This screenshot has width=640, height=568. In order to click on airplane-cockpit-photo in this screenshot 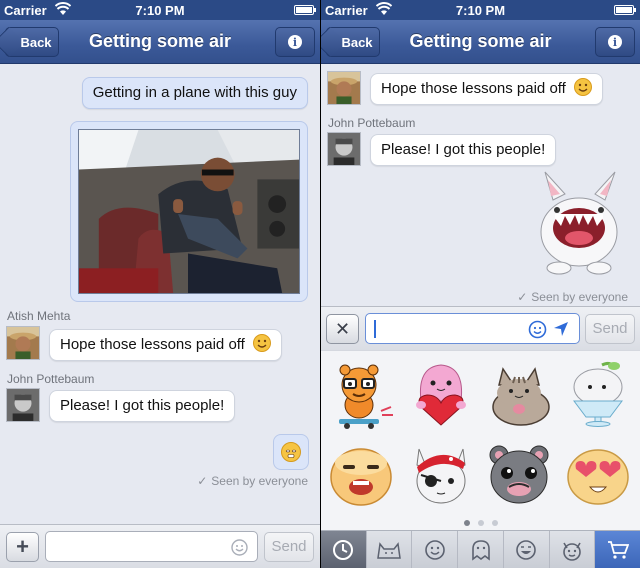, I will do `click(189, 211)`.